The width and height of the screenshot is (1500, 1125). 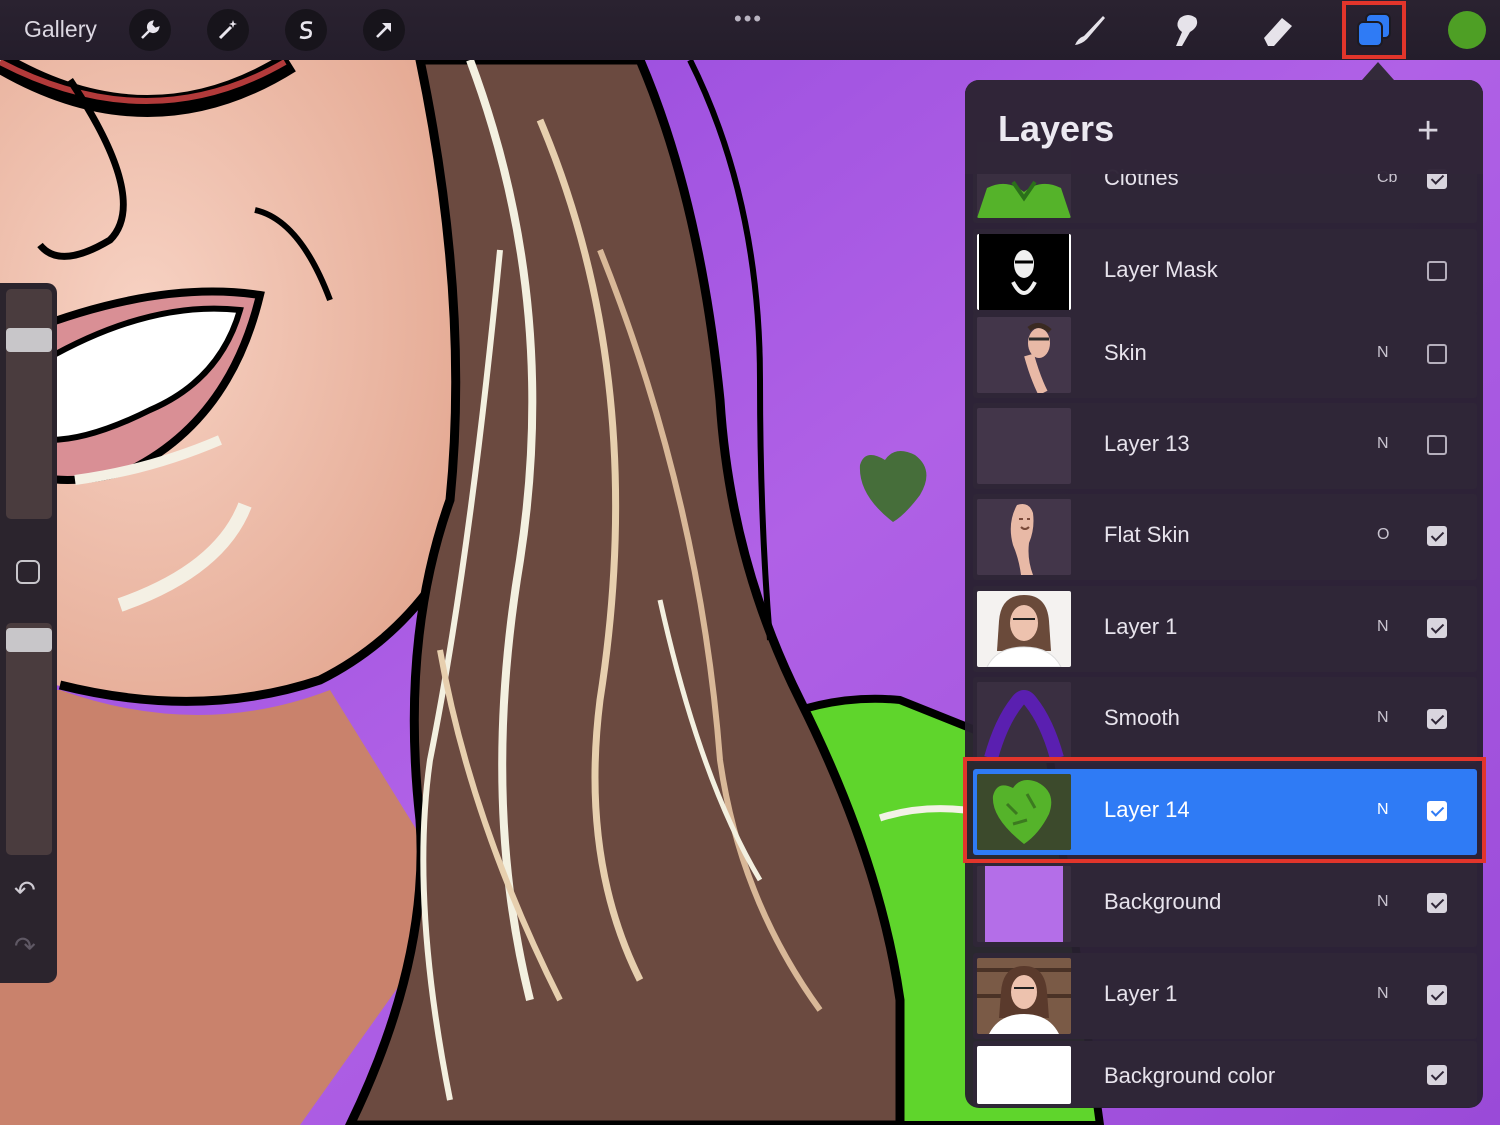 What do you see at coordinates (29, 739) in the screenshot?
I see `opacity-slider` at bounding box center [29, 739].